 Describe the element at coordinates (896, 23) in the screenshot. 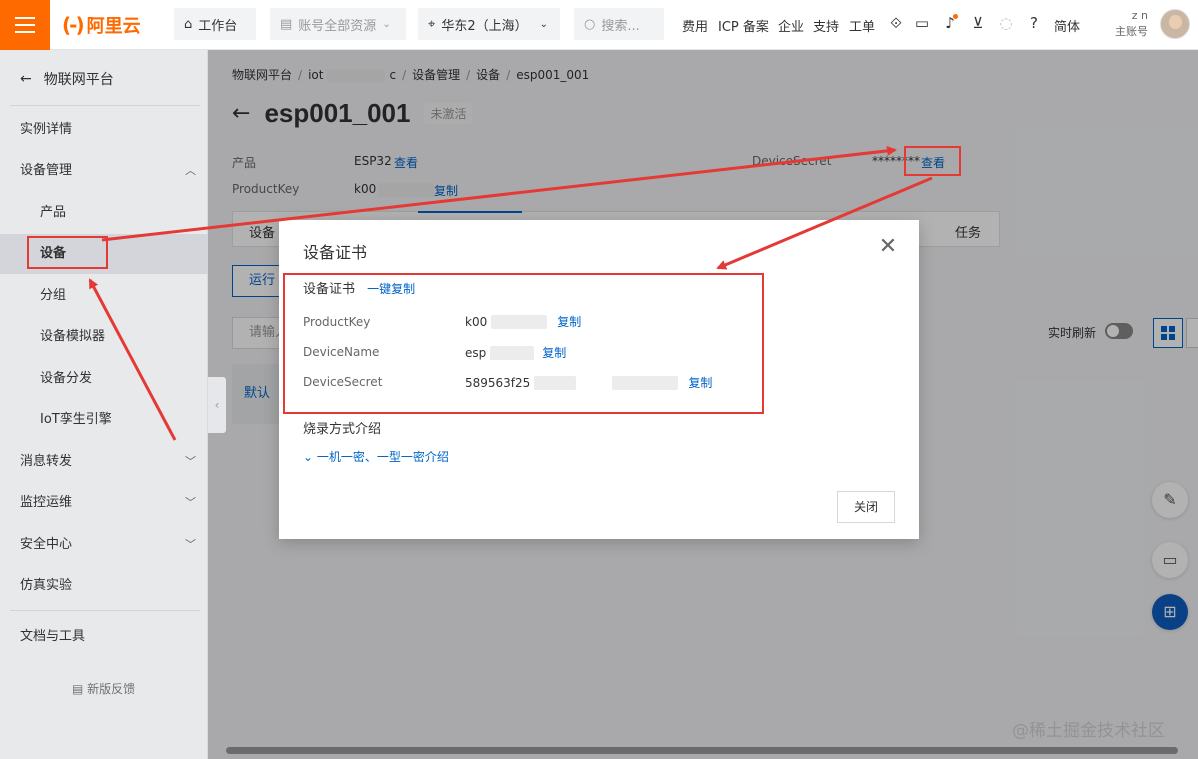

I see `code-icon: ⟐` at that location.